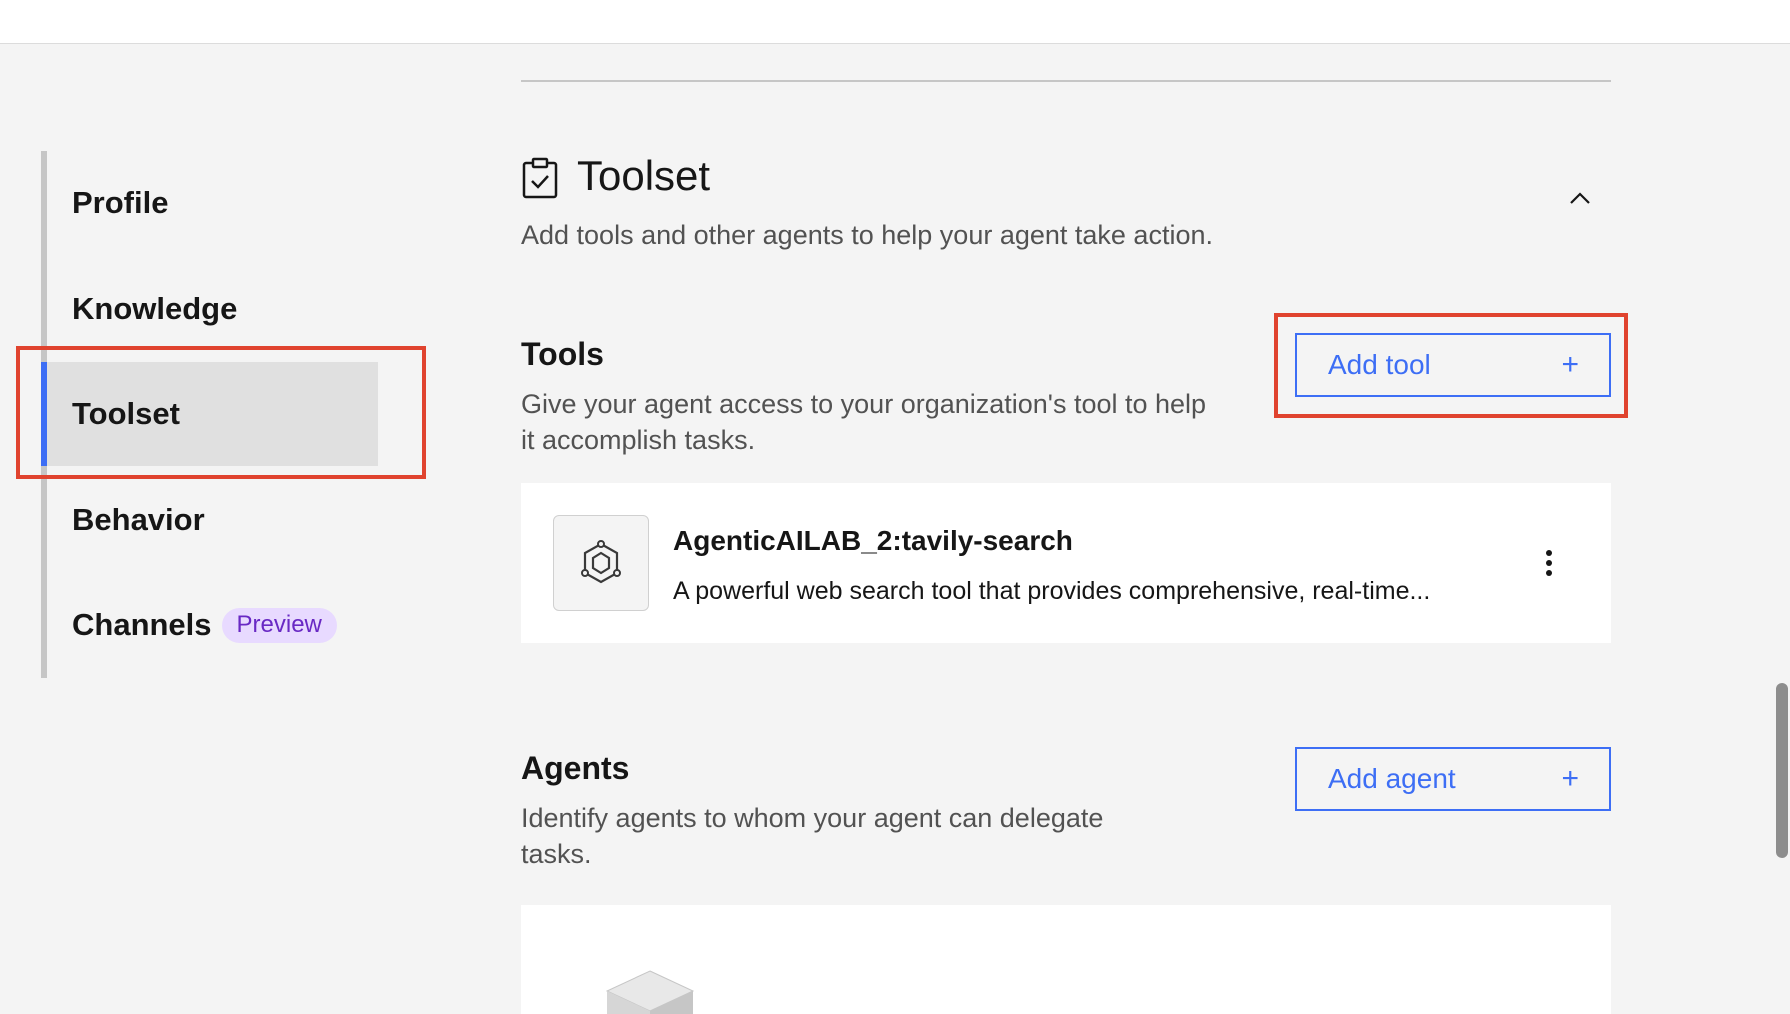 This screenshot has height=1014, width=1790. Describe the element at coordinates (1782, 770) in the screenshot. I see `scrollbar-thumb` at that location.